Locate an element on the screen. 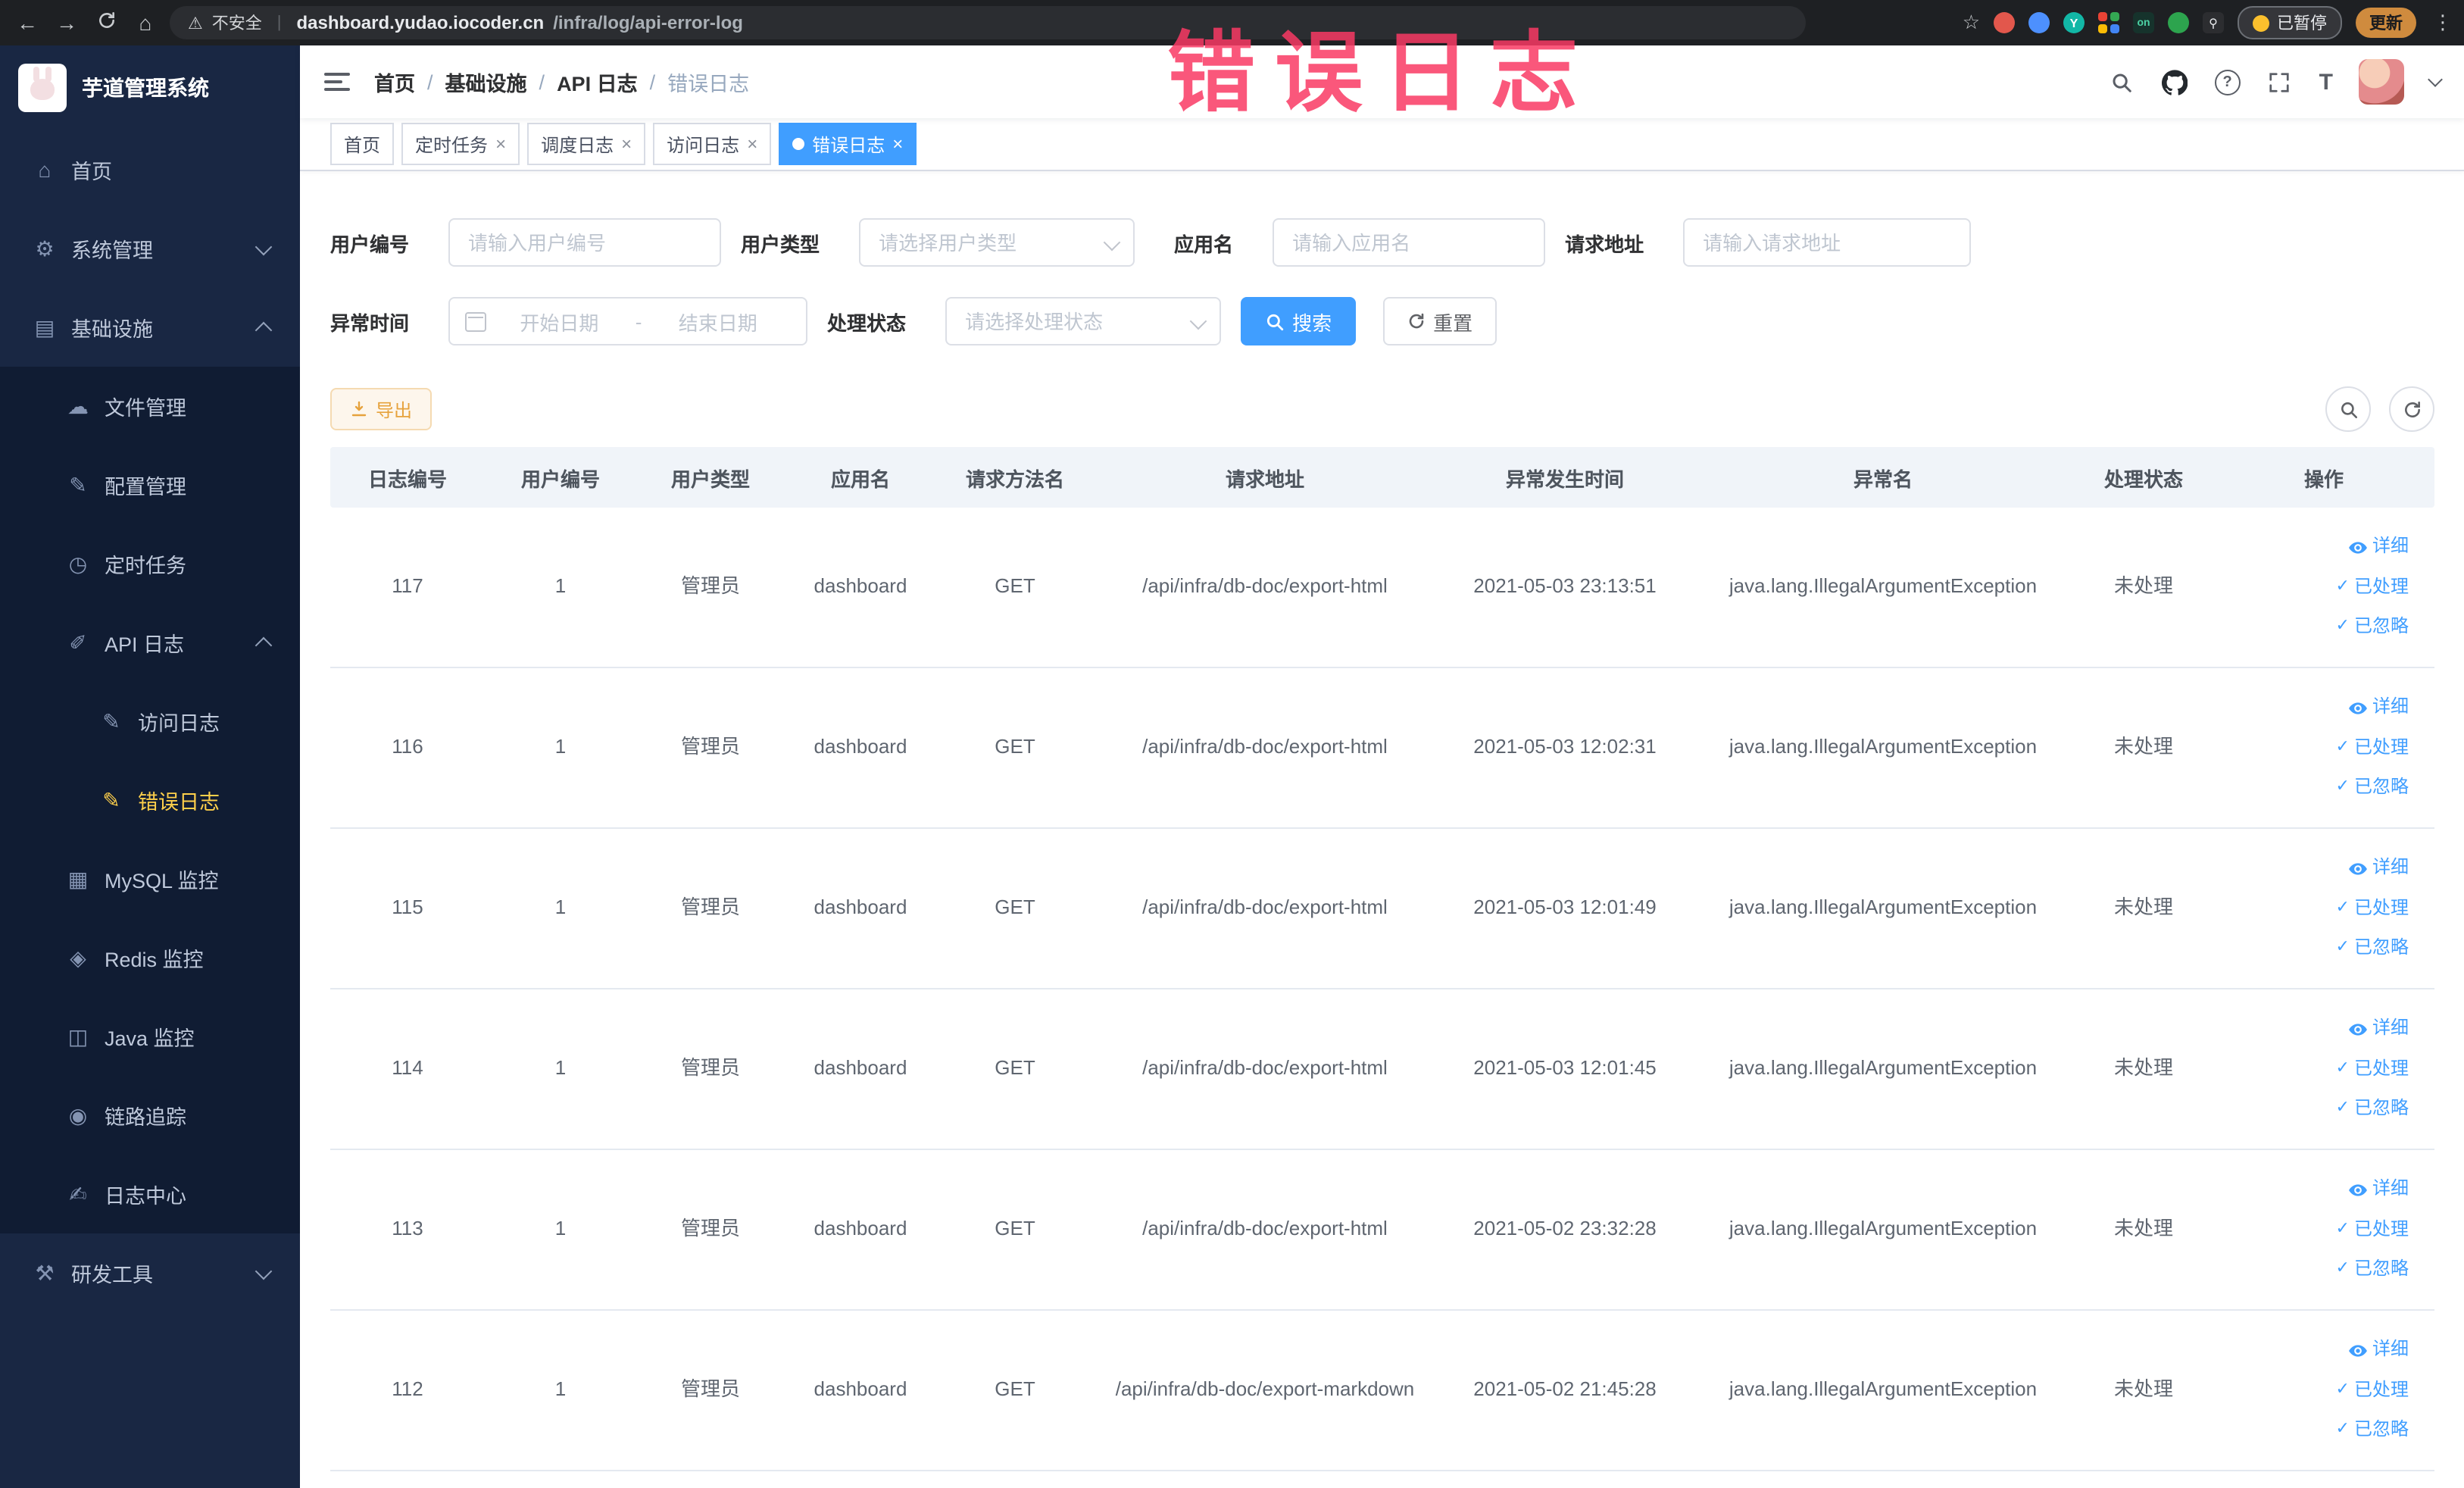 The image size is (2464, 1488). sidebar-item-api-log: ✐ API 日志 is located at coordinates (150, 642).